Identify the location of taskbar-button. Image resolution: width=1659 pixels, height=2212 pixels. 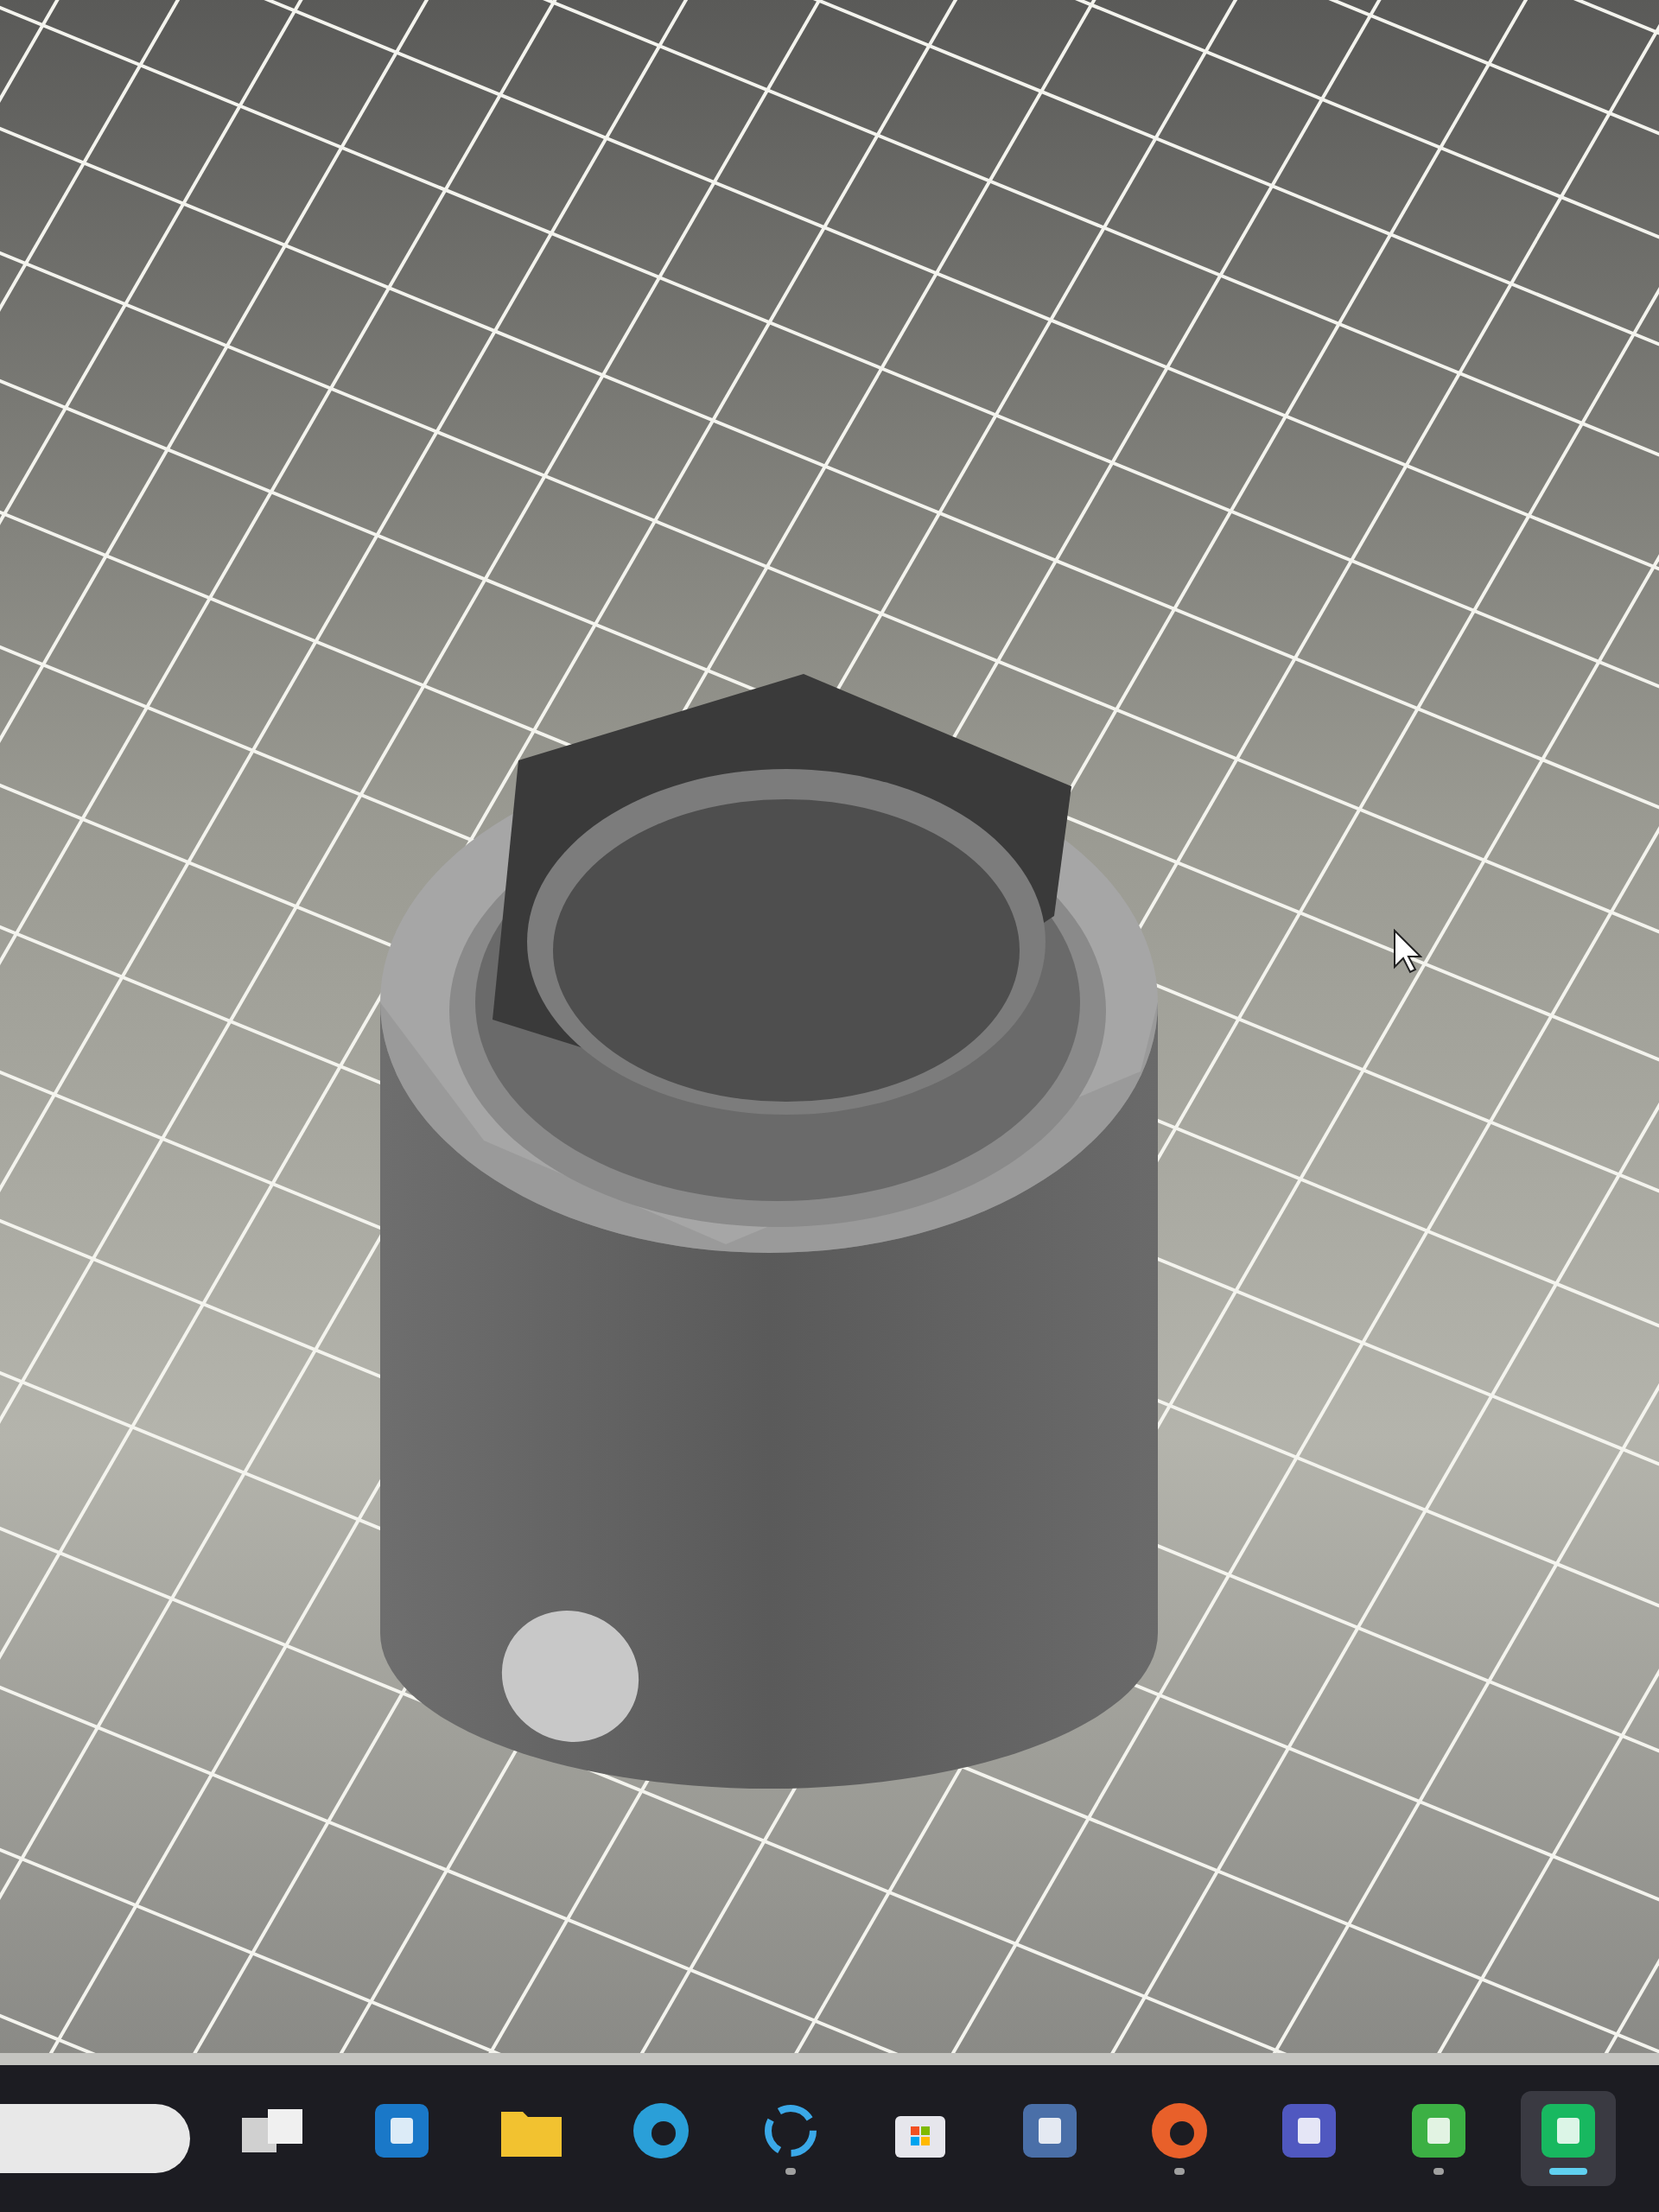
(1568, 2138).